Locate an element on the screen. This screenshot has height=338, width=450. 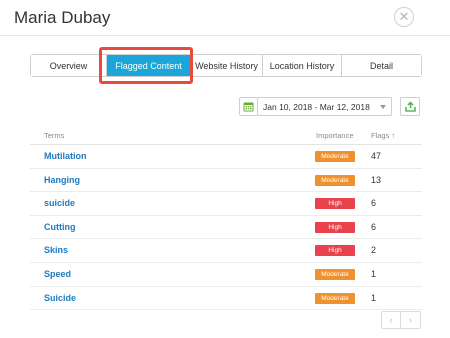
prev-page-button: ‹ is located at coordinates (392, 320).